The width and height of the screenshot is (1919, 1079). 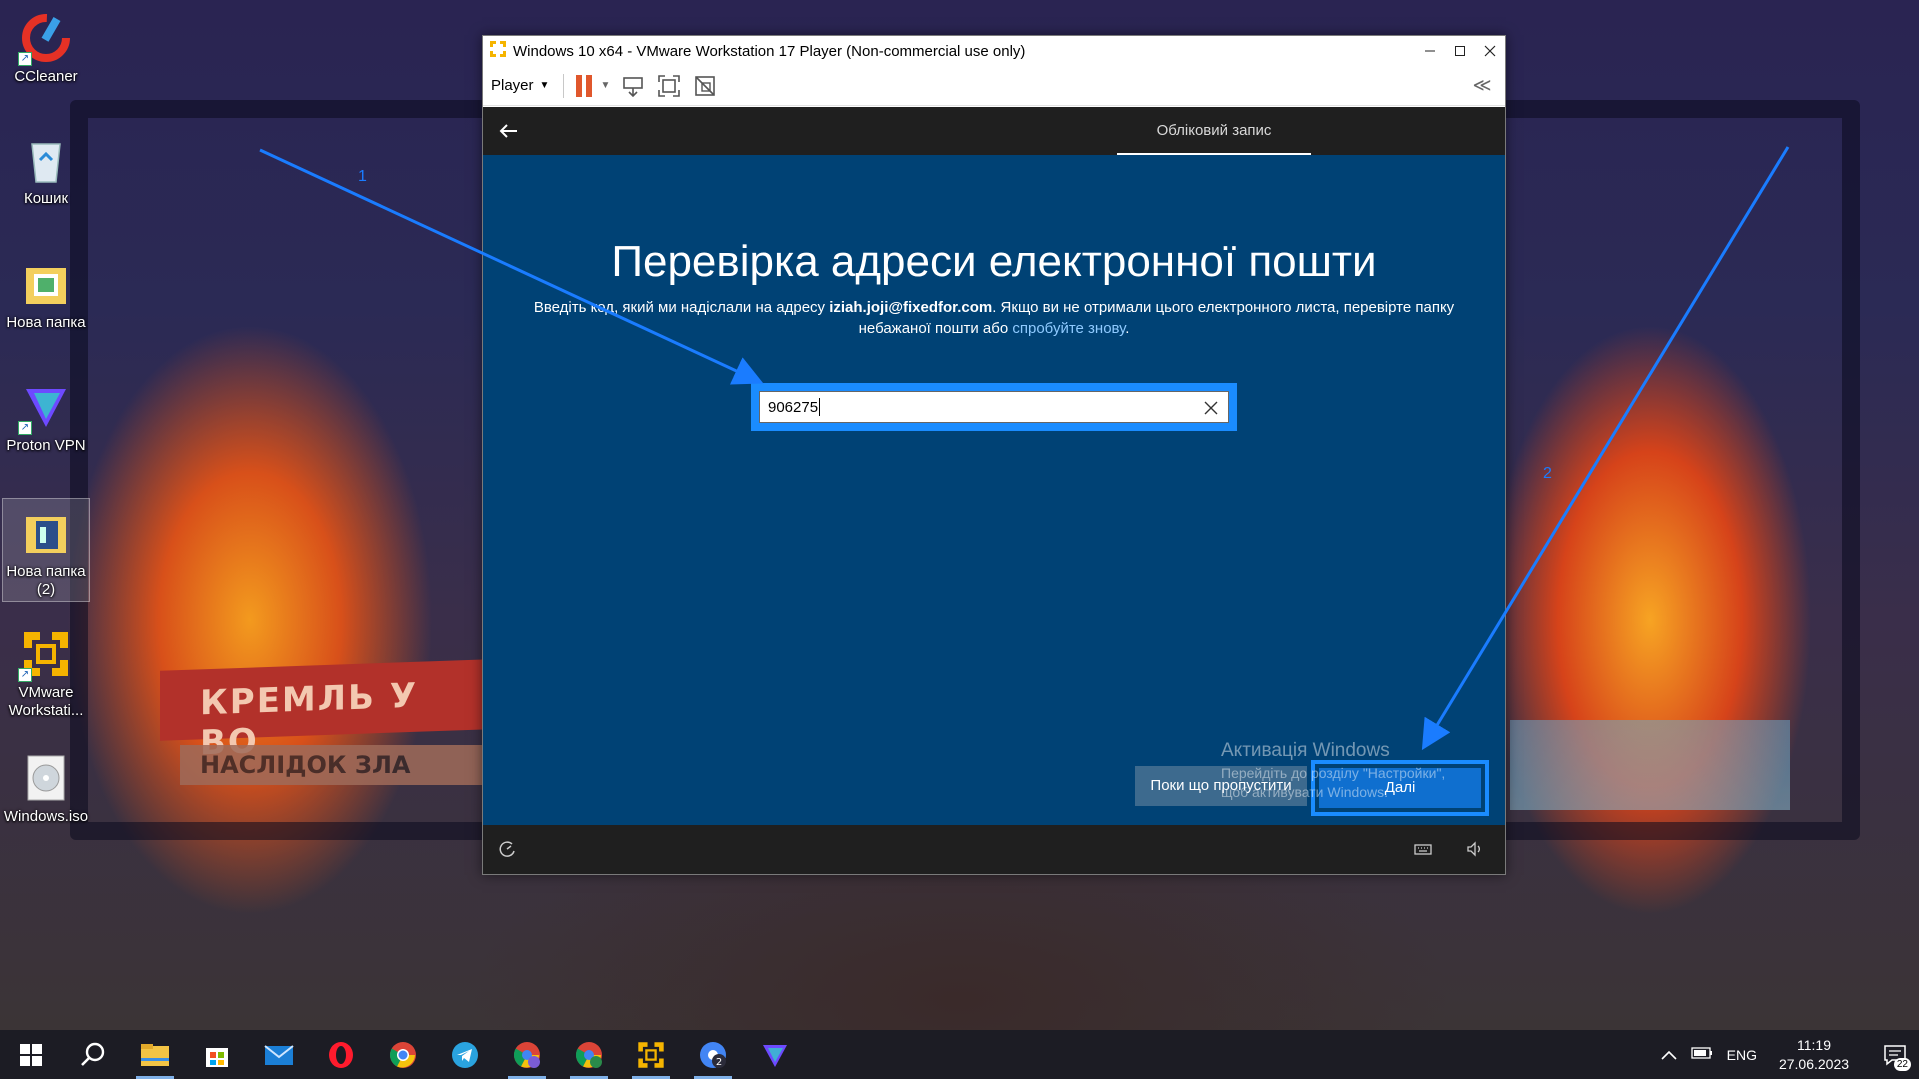 What do you see at coordinates (994, 131) in the screenshot?
I see `oobe-header: Обліковий запис` at bounding box center [994, 131].